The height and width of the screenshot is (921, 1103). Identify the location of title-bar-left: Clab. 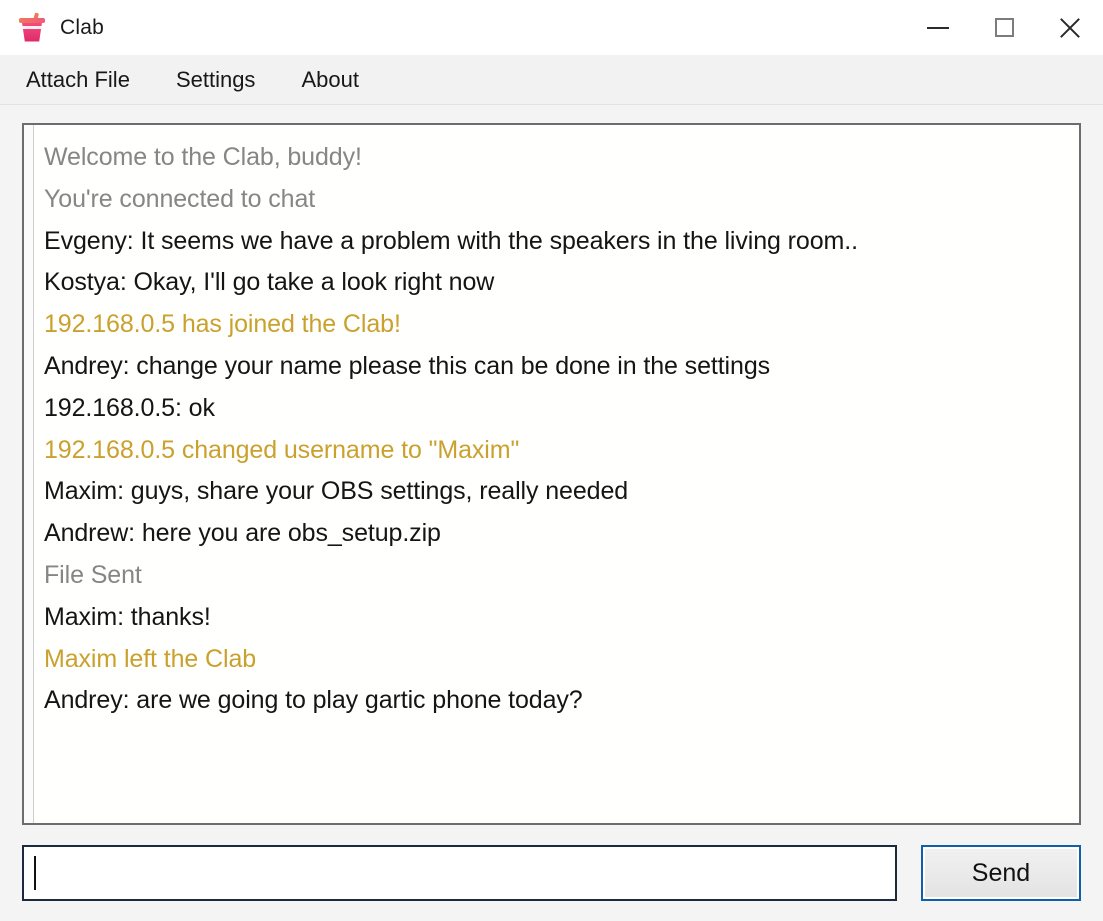
(52, 27).